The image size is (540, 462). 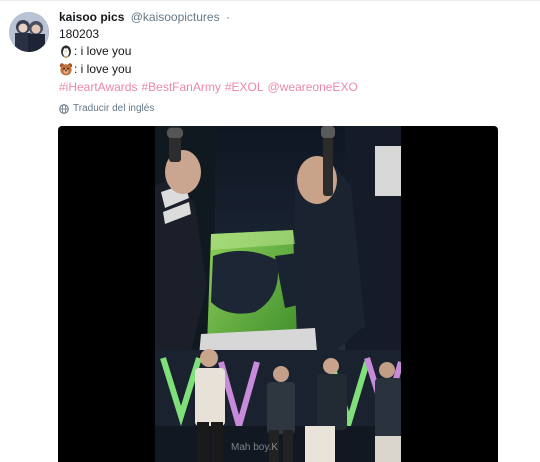 I want to click on video-watermark: Mah boy.K, so click(x=255, y=447).